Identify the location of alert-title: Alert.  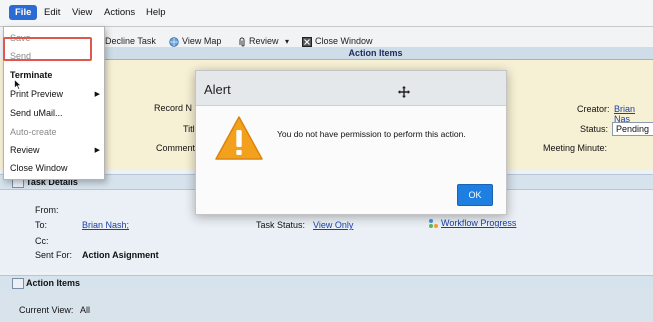
(217, 89).